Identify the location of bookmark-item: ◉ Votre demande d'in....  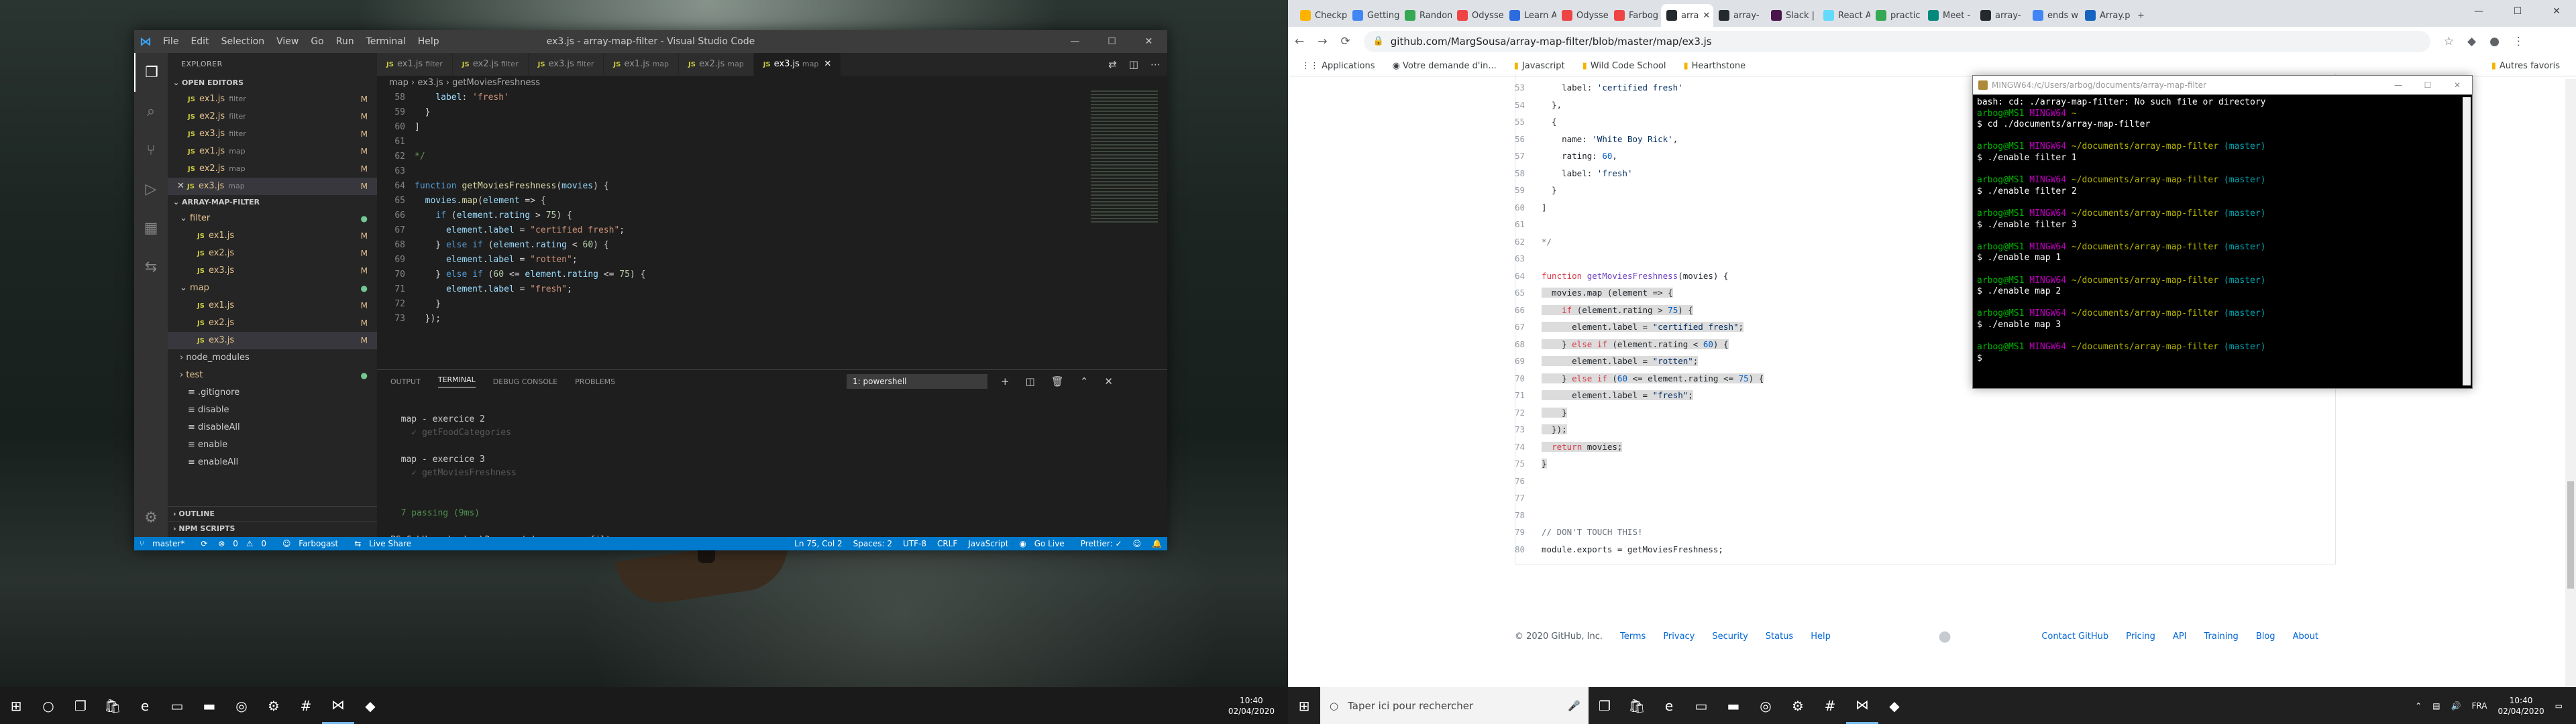
(1445, 66).